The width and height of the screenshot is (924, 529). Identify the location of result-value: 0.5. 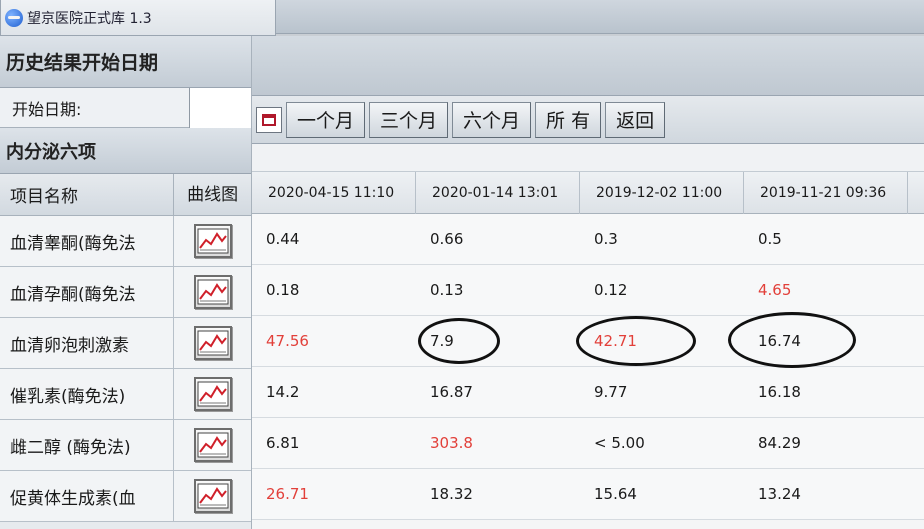
(826, 239).